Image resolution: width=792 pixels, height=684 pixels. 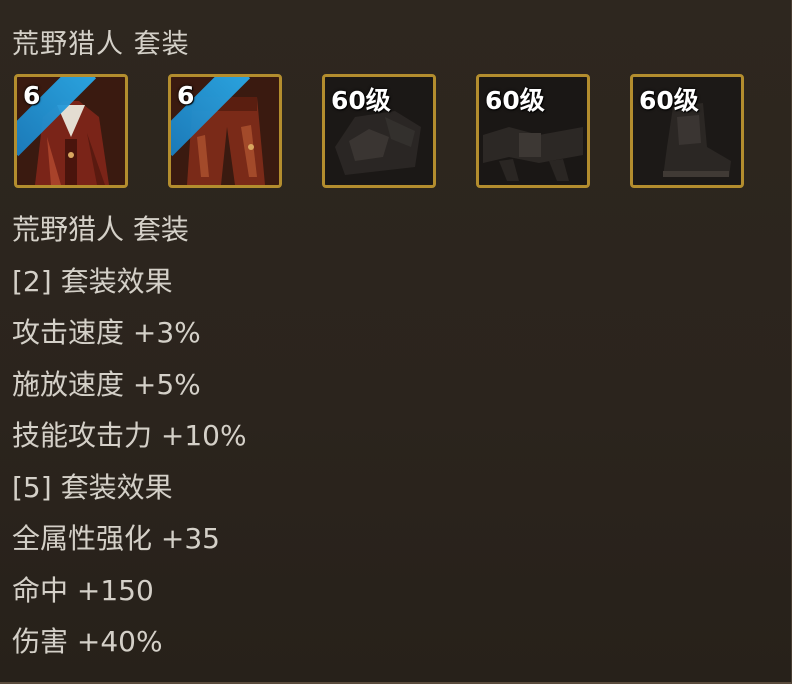 What do you see at coordinates (87, 641) in the screenshot?
I see `bonus-5-line: 伤害 +40%` at bounding box center [87, 641].